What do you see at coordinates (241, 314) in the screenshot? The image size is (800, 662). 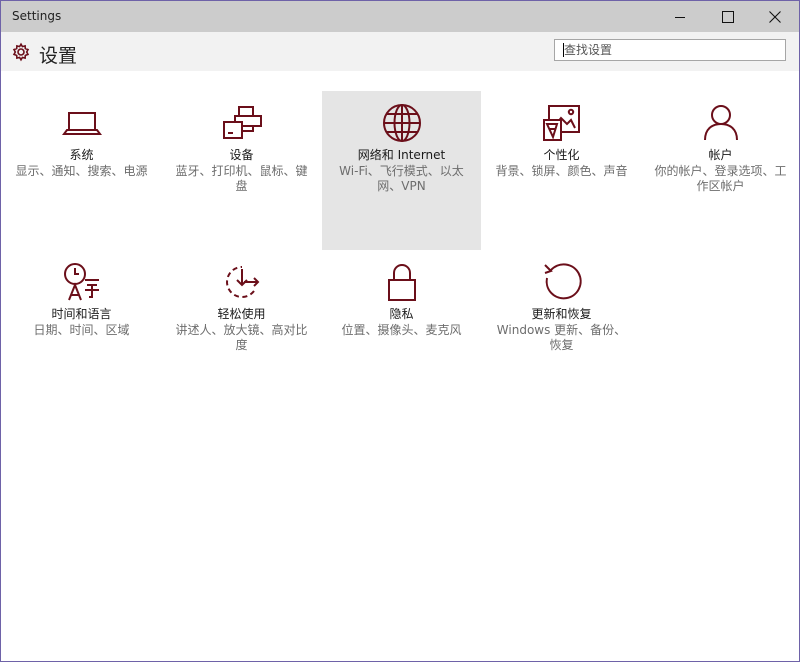 I see `tile-title: 轻松使用` at bounding box center [241, 314].